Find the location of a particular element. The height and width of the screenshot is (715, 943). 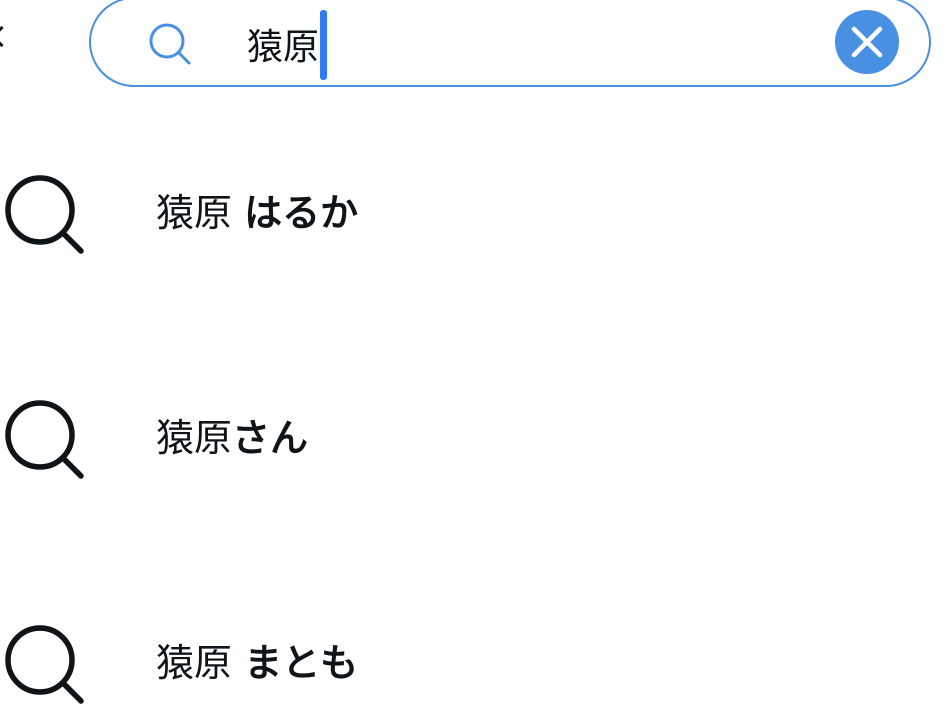

clear-search-button is located at coordinates (867, 42).